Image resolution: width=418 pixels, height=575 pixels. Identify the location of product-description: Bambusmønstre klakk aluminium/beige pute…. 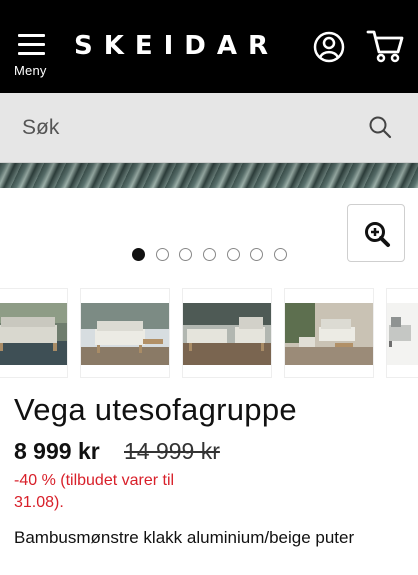
(184, 537).